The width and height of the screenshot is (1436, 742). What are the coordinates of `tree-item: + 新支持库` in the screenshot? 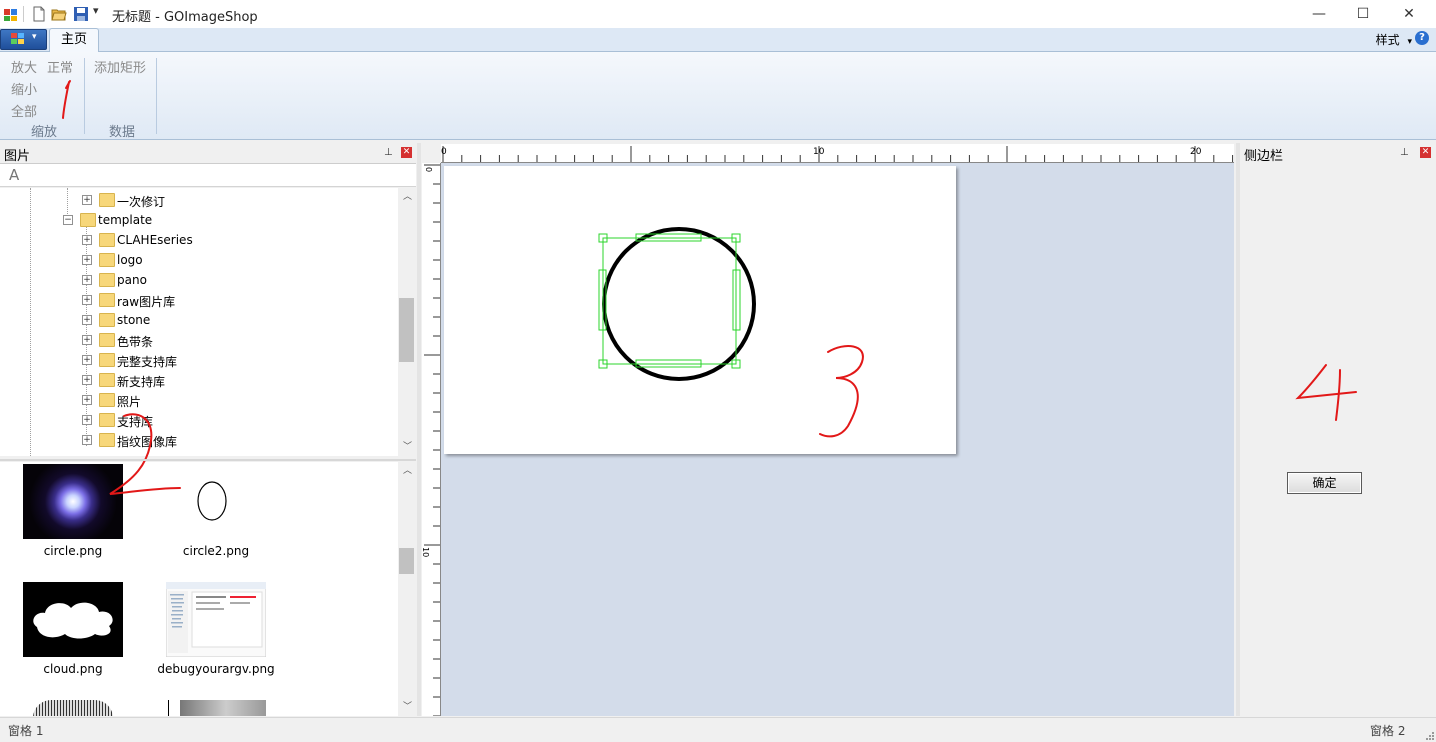 It's located at (199, 380).